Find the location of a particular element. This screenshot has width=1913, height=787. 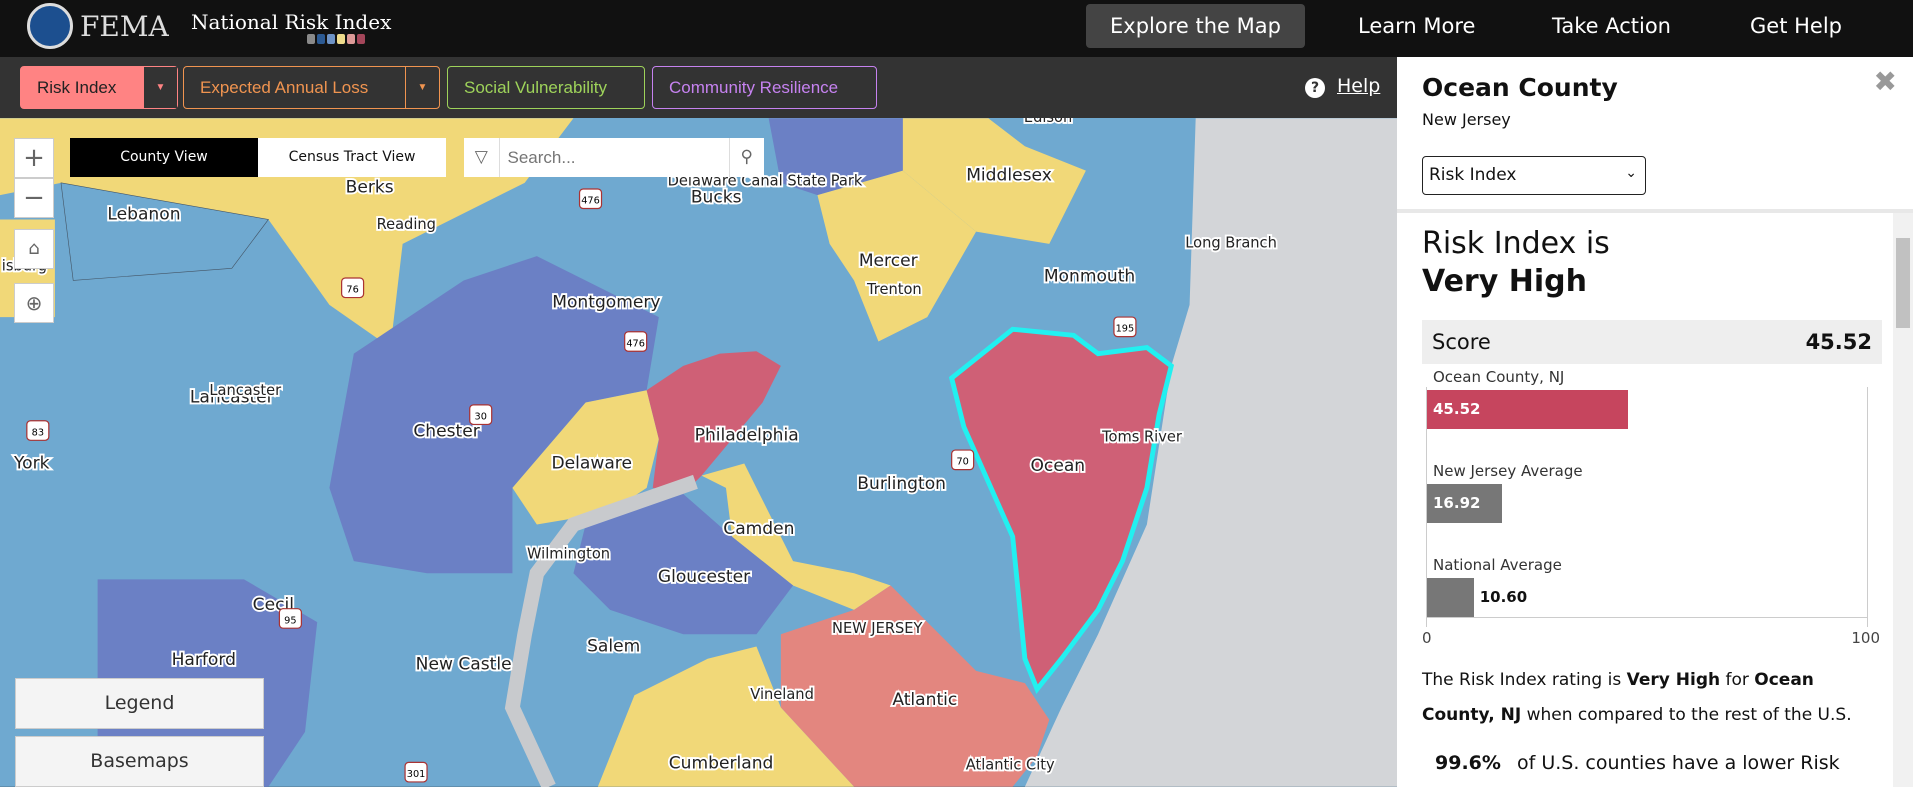

shield-number: 301 is located at coordinates (416, 774).